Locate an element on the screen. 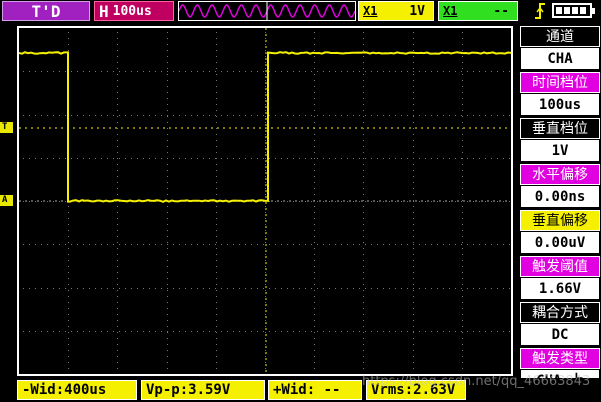 The width and height of the screenshot is (601, 402). channel-a-scale: X1 1V is located at coordinates (396, 11).